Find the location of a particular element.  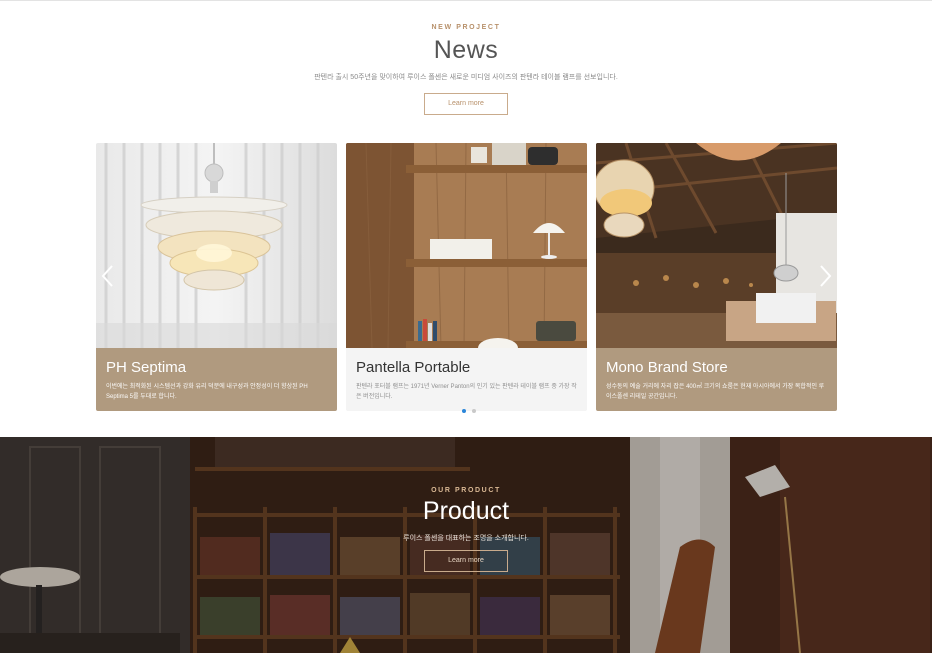

product-eyebrow: OUR PRODUCT is located at coordinates (466, 490).